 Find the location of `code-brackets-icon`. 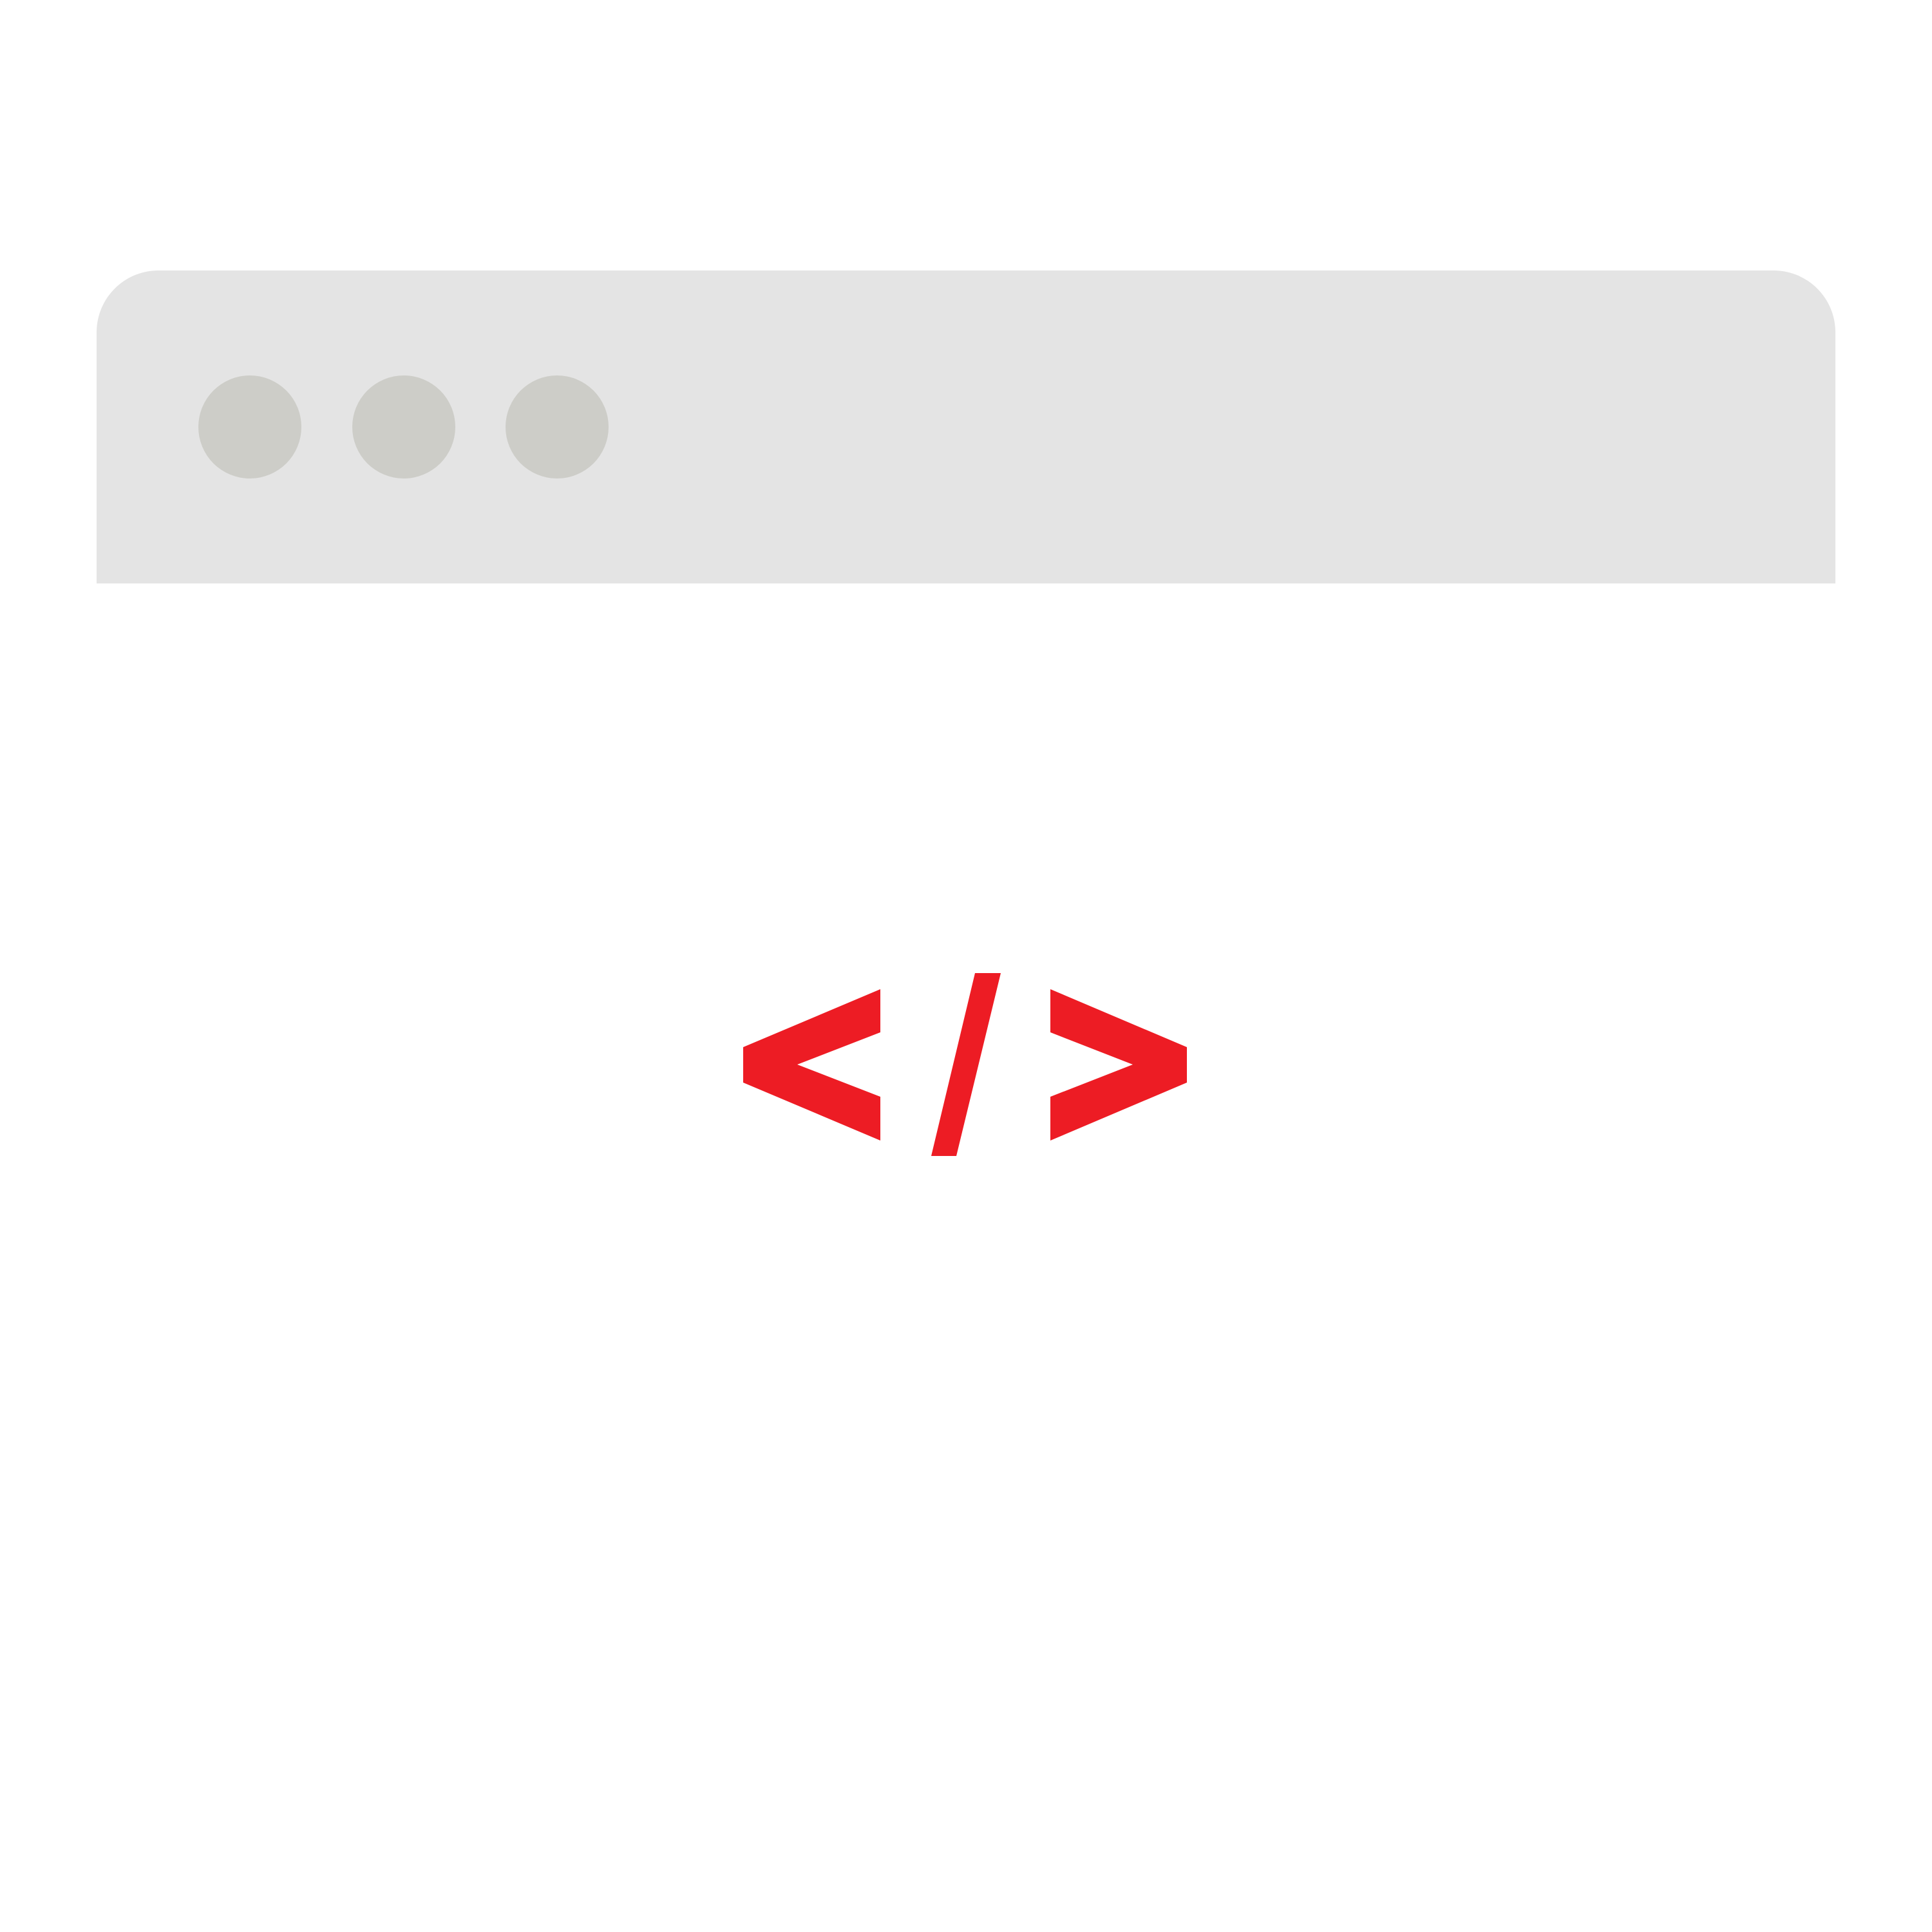

code-brackets-icon is located at coordinates (965, 1064).